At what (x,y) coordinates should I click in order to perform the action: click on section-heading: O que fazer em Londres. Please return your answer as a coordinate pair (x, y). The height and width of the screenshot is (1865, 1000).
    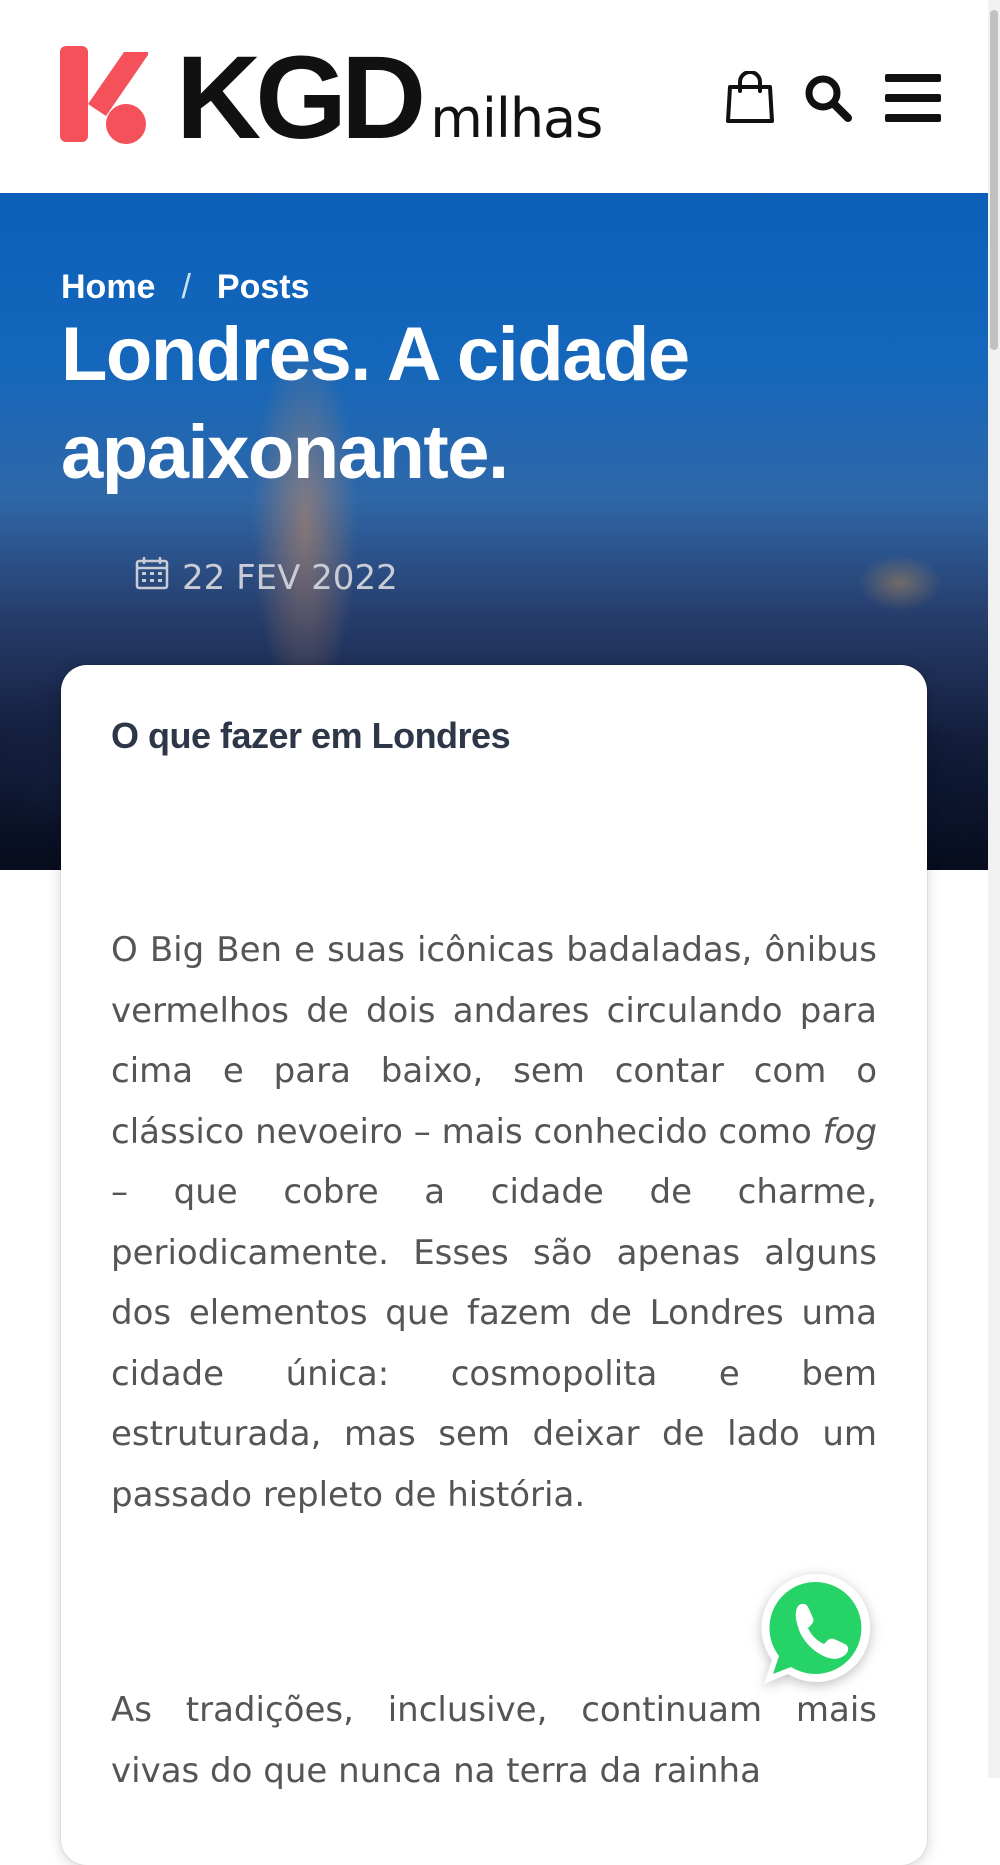
    Looking at the image, I should click on (311, 735).